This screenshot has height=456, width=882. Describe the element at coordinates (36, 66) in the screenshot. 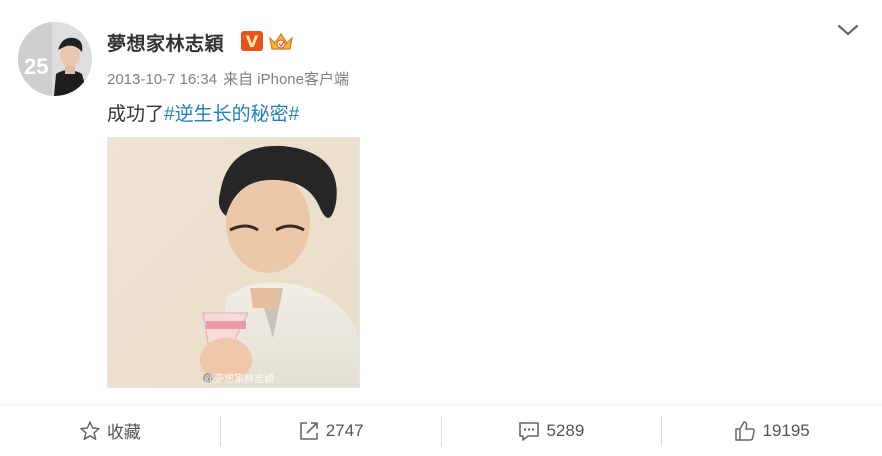

I see `avatar-overlay-text: 25` at that location.